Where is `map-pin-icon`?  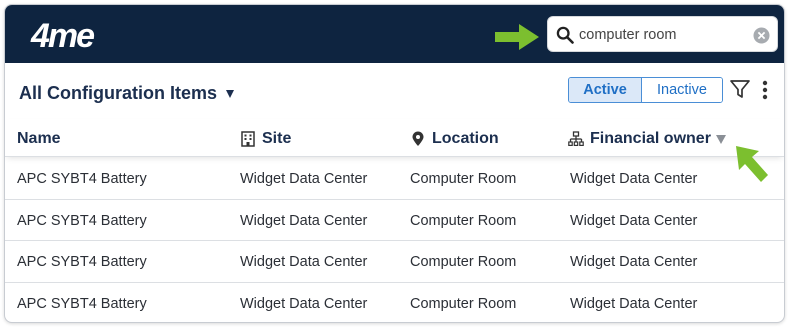 map-pin-icon is located at coordinates (418, 138).